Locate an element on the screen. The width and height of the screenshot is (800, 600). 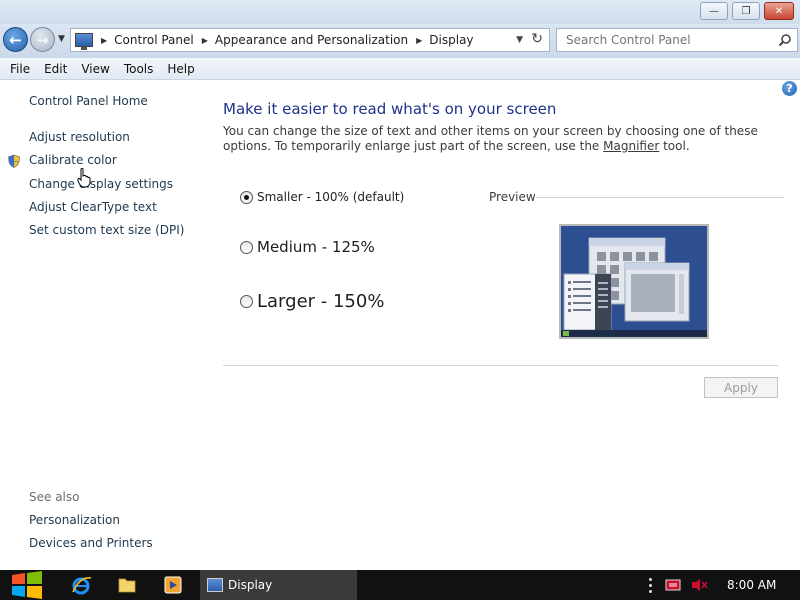
window-controls: — ❐ ✕ is located at coordinates (747, 11).